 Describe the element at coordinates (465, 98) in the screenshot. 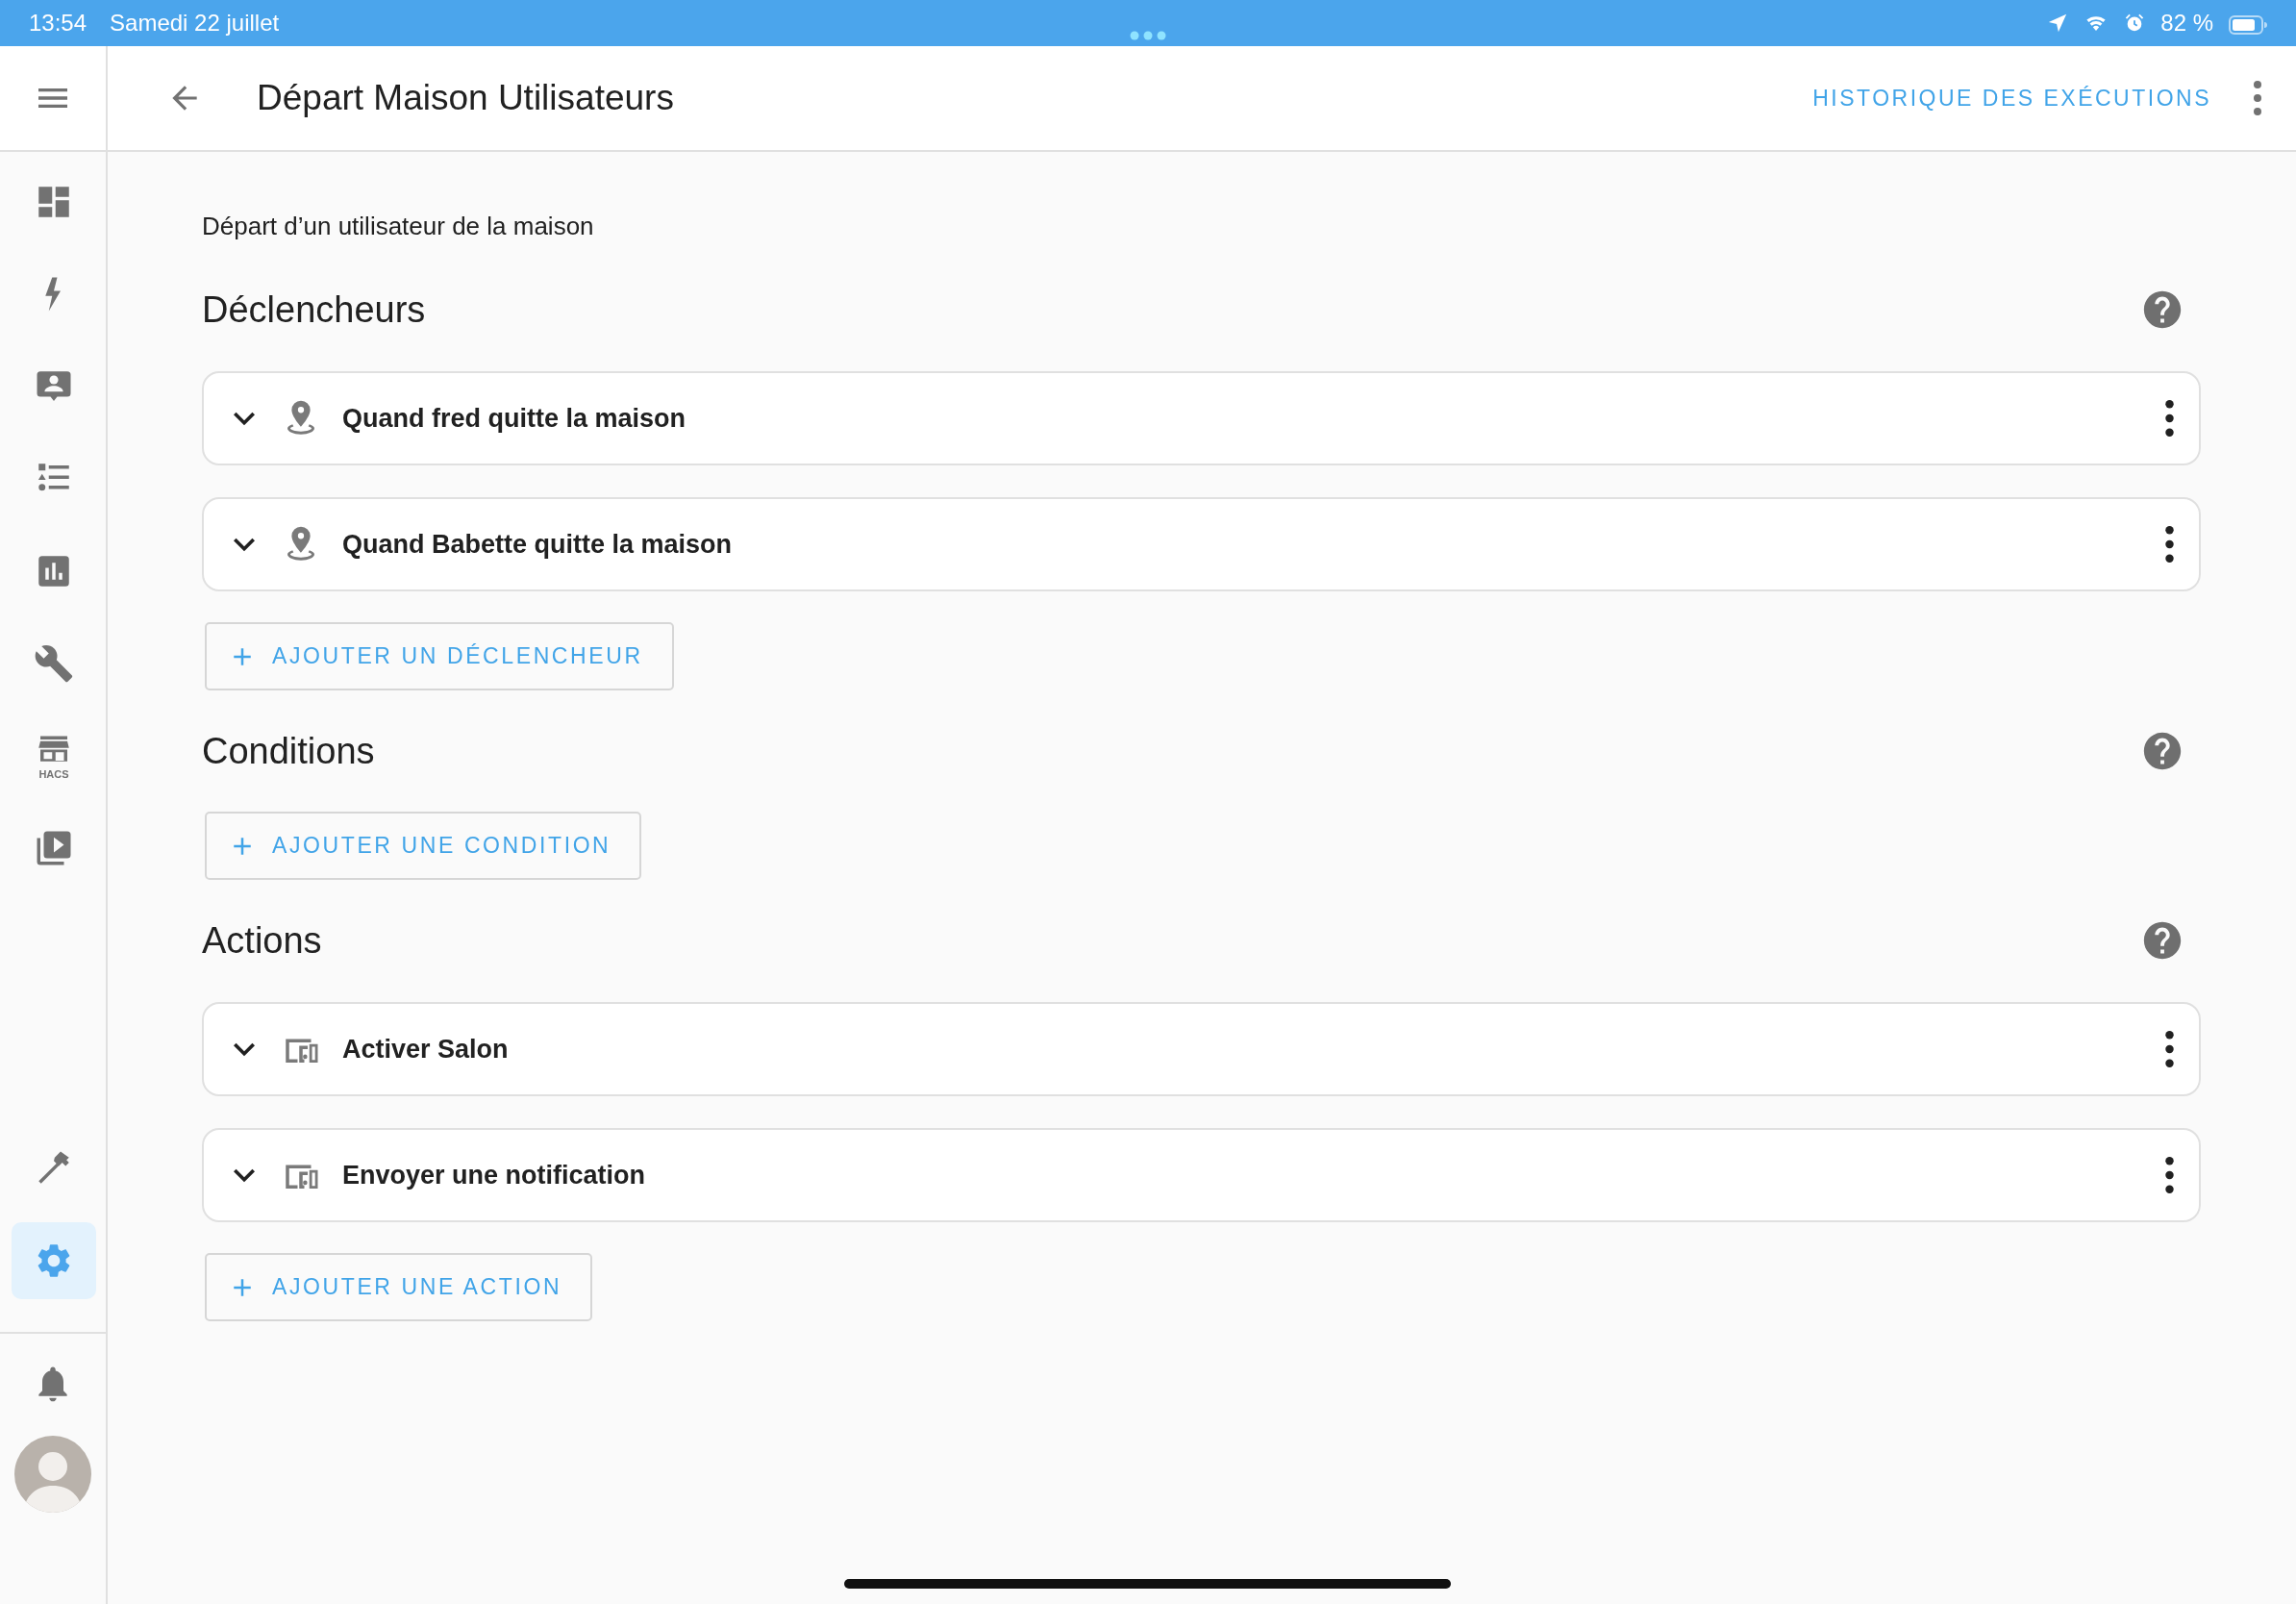

I see `page-title: Départ Maison Utilisateurs` at that location.